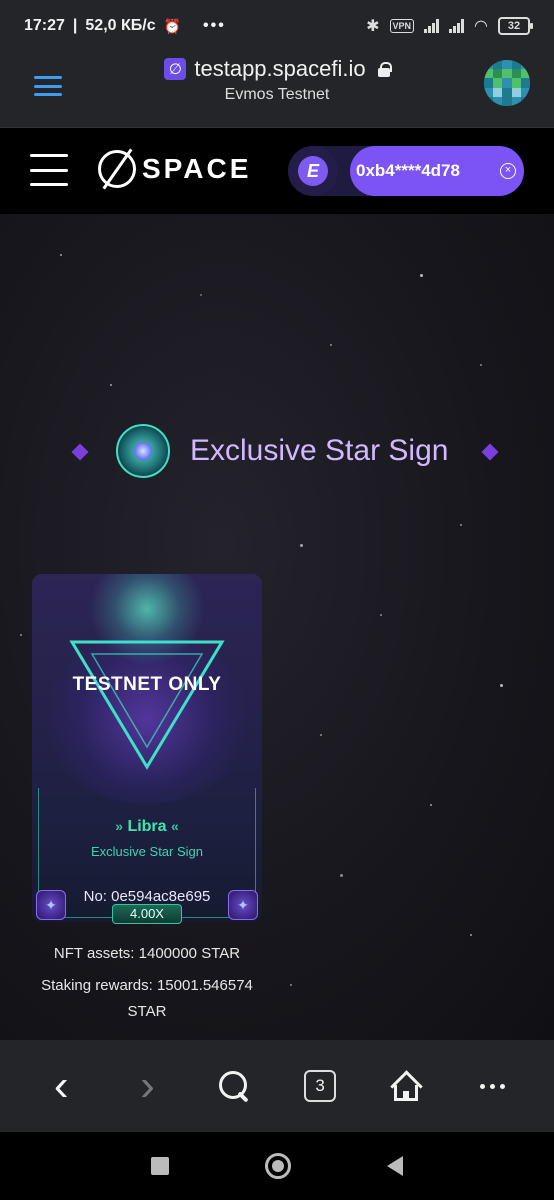  Describe the element at coordinates (243, 905) in the screenshot. I see `corner-badge-right-icon: ✦` at that location.